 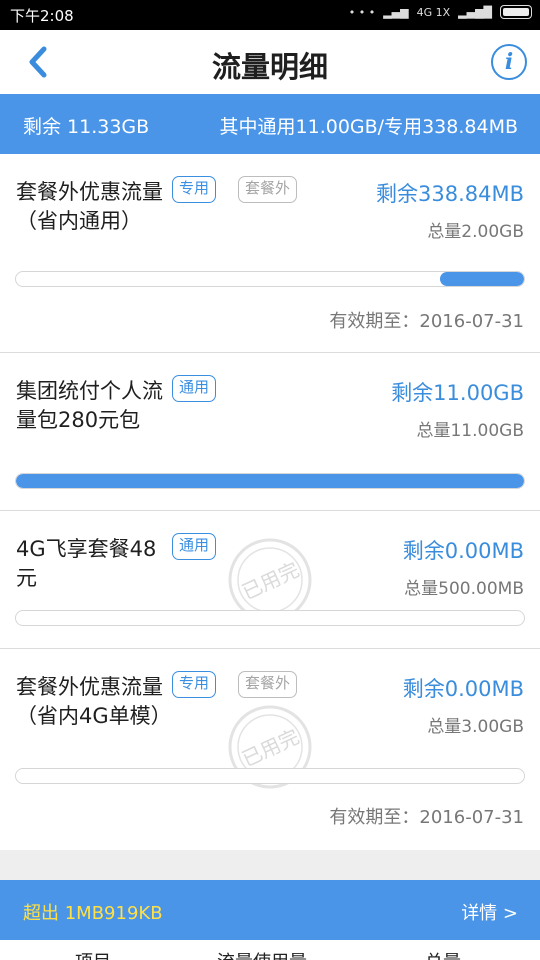 I want to click on title-bar: 流量明细 i, so click(x=270, y=62).